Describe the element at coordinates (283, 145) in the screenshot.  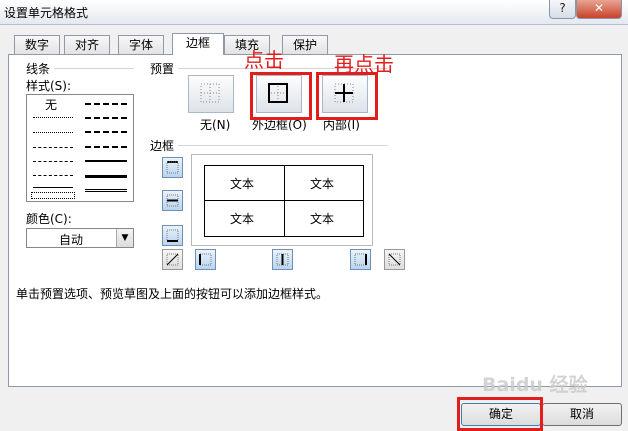
I see `border-group-divider` at that location.